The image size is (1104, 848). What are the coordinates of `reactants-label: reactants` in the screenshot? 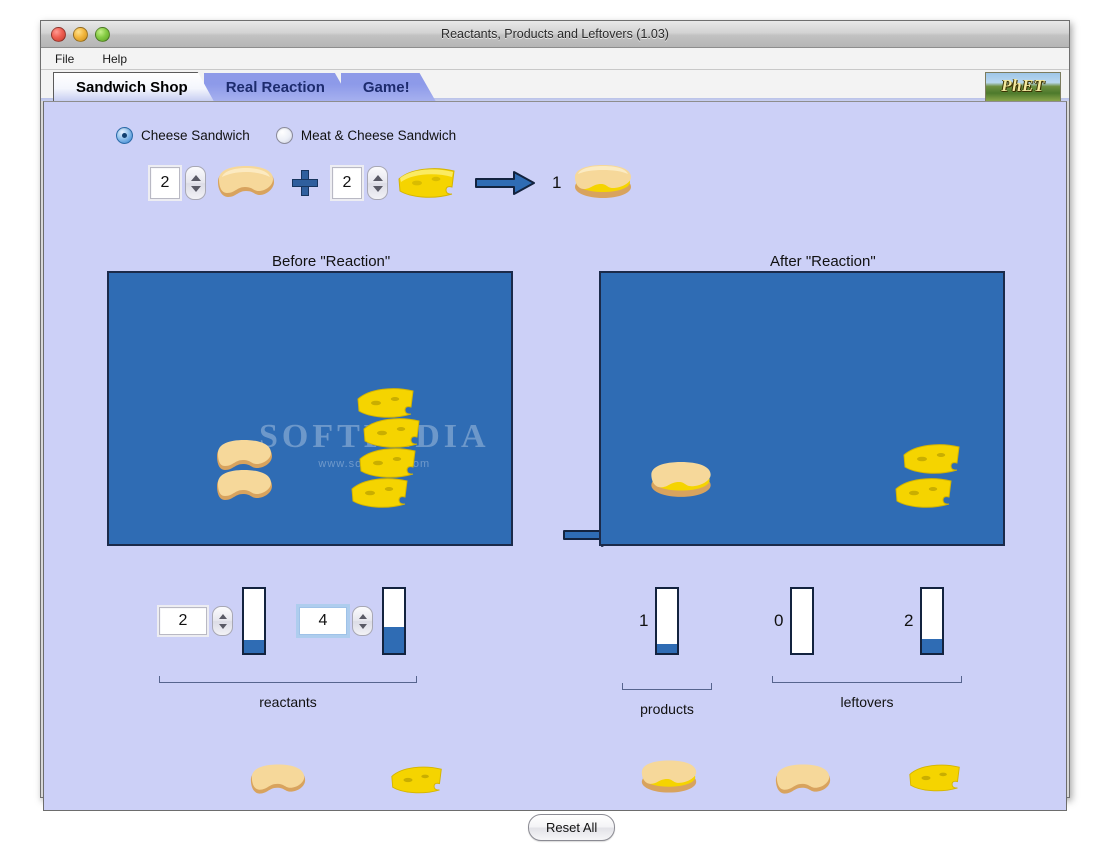 It's located at (288, 702).